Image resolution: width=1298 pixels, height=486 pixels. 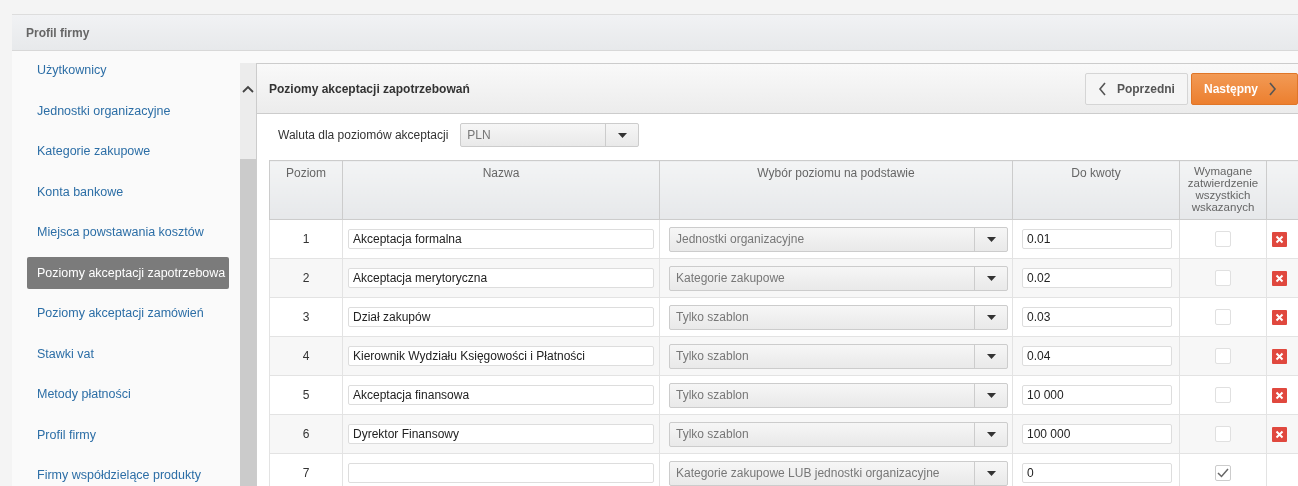 I want to click on level-number: 2, so click(x=306, y=278).